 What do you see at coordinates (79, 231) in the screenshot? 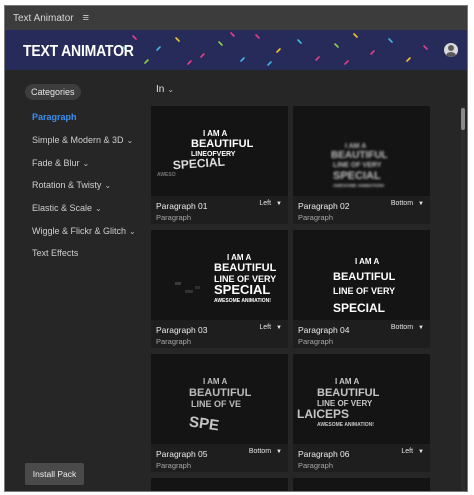
I see `sidebar-item-label: Wiggle & Flickr & Glitch` at bounding box center [79, 231].